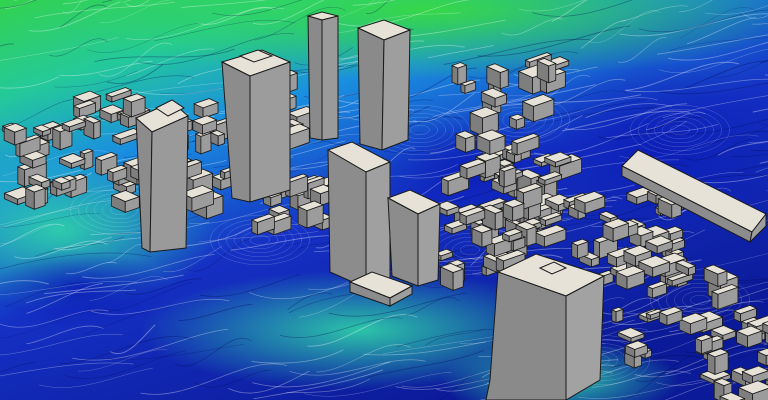 This screenshot has height=400, width=768. What do you see at coordinates (256, 126) in the screenshot?
I see `tower-center-left` at bounding box center [256, 126].